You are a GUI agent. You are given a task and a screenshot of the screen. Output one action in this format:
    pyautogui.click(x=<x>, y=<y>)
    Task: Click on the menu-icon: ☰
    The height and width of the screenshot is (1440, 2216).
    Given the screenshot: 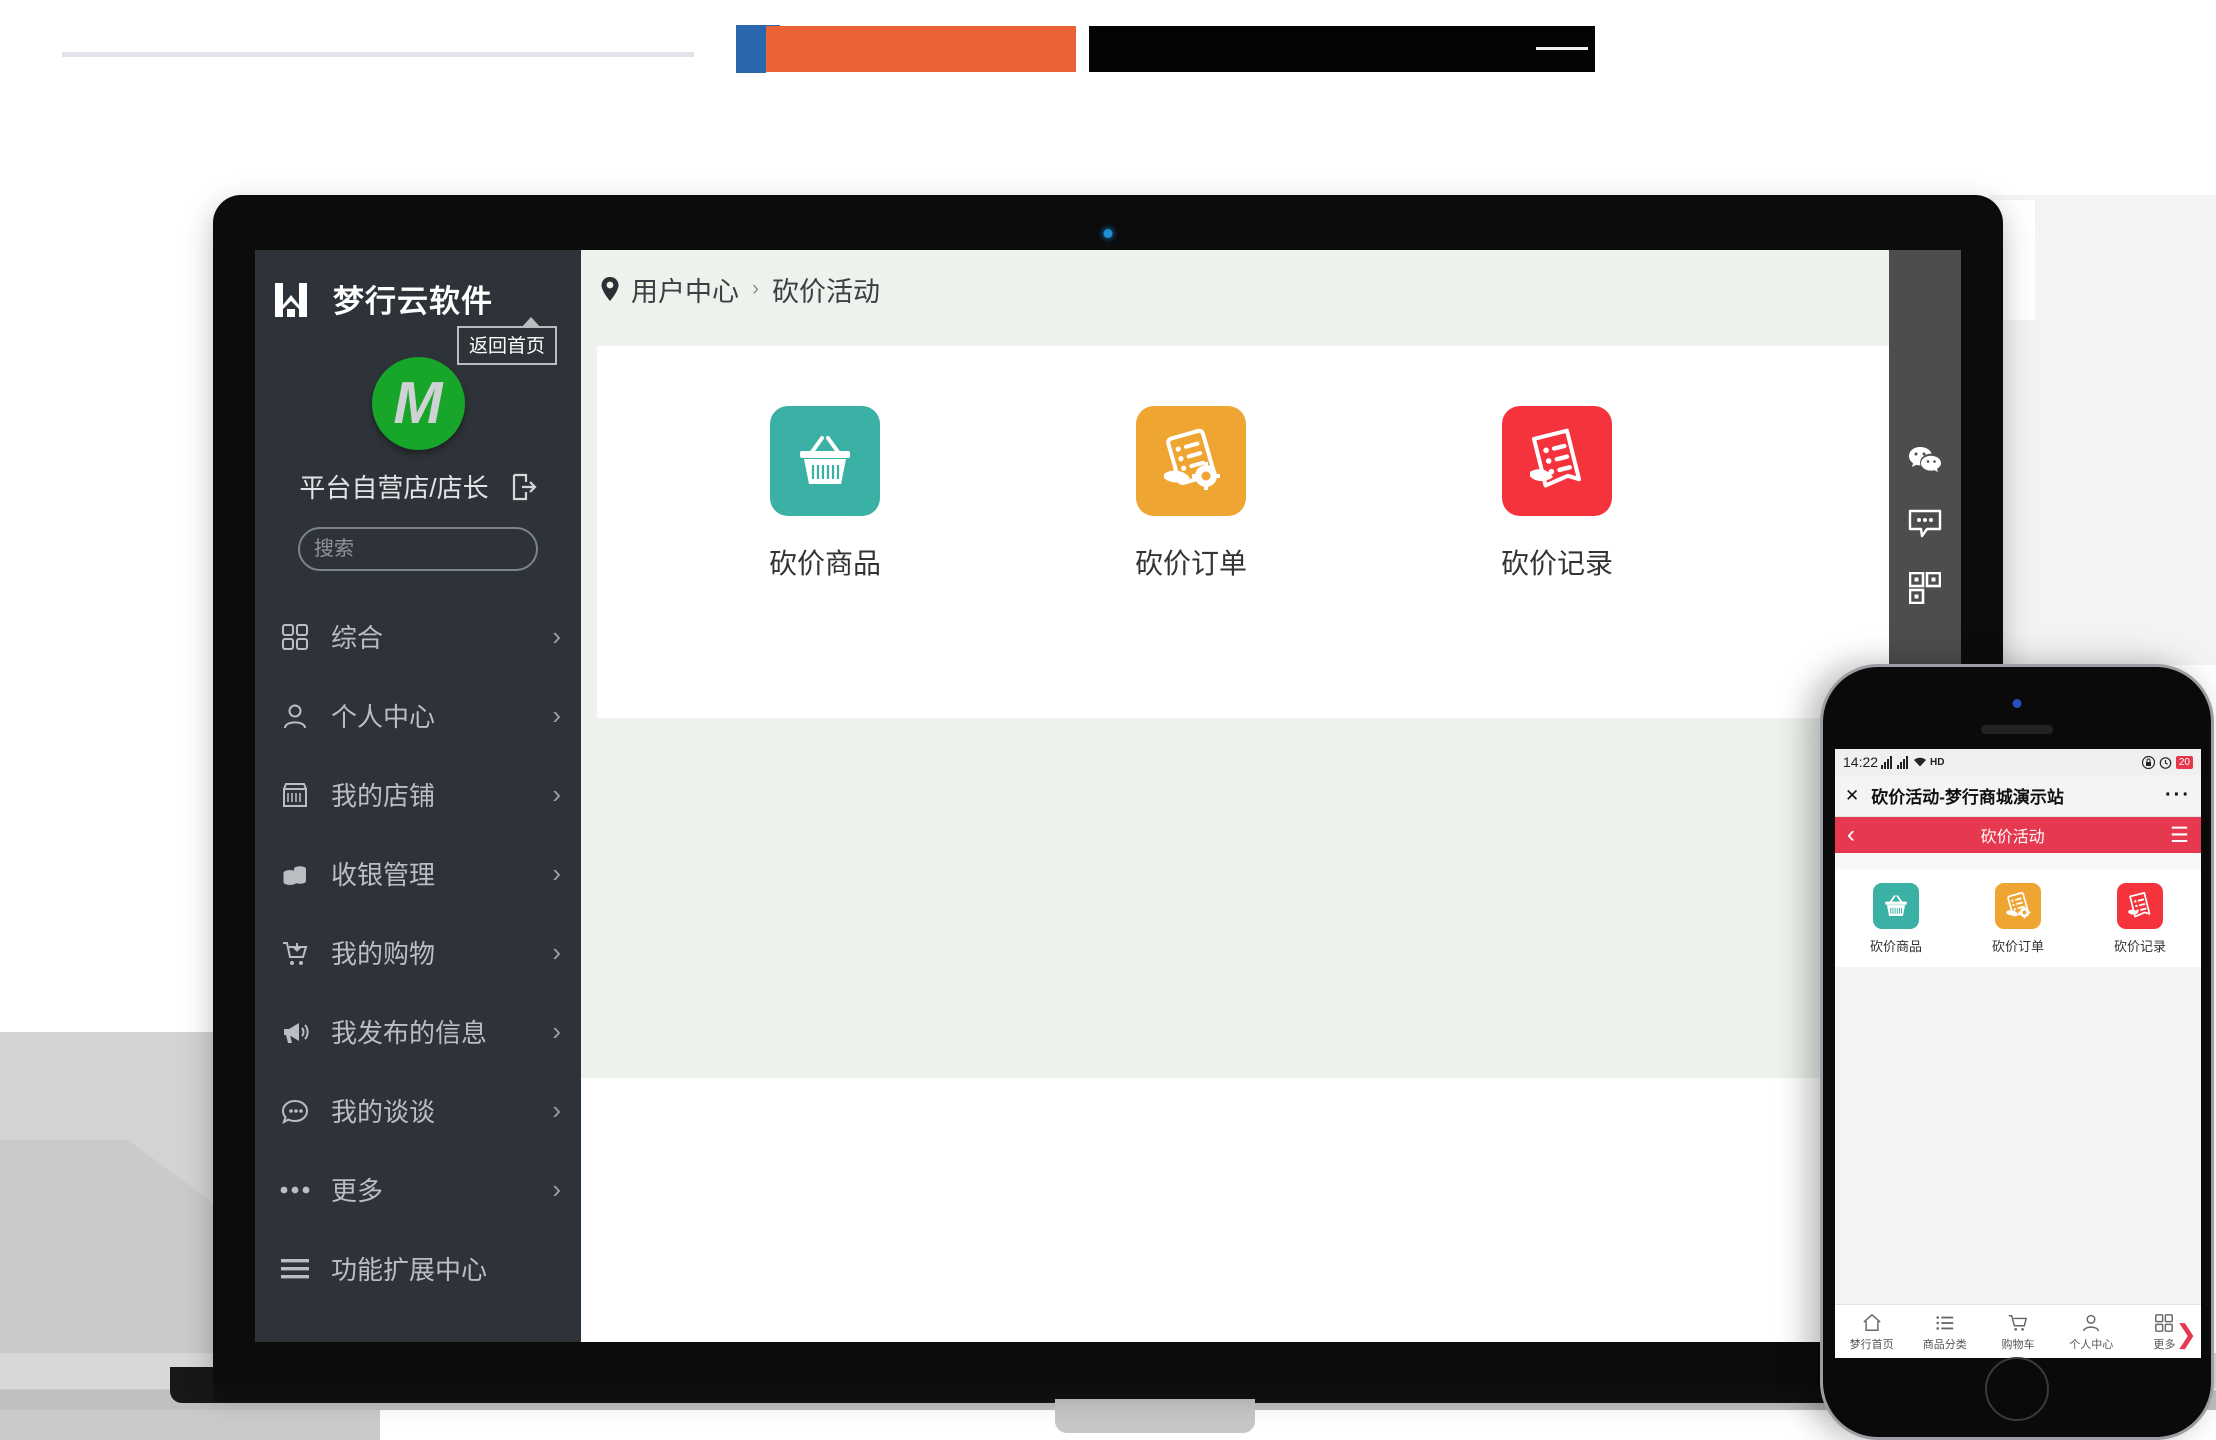 What is the action you would take?
    pyautogui.click(x=2179, y=835)
    